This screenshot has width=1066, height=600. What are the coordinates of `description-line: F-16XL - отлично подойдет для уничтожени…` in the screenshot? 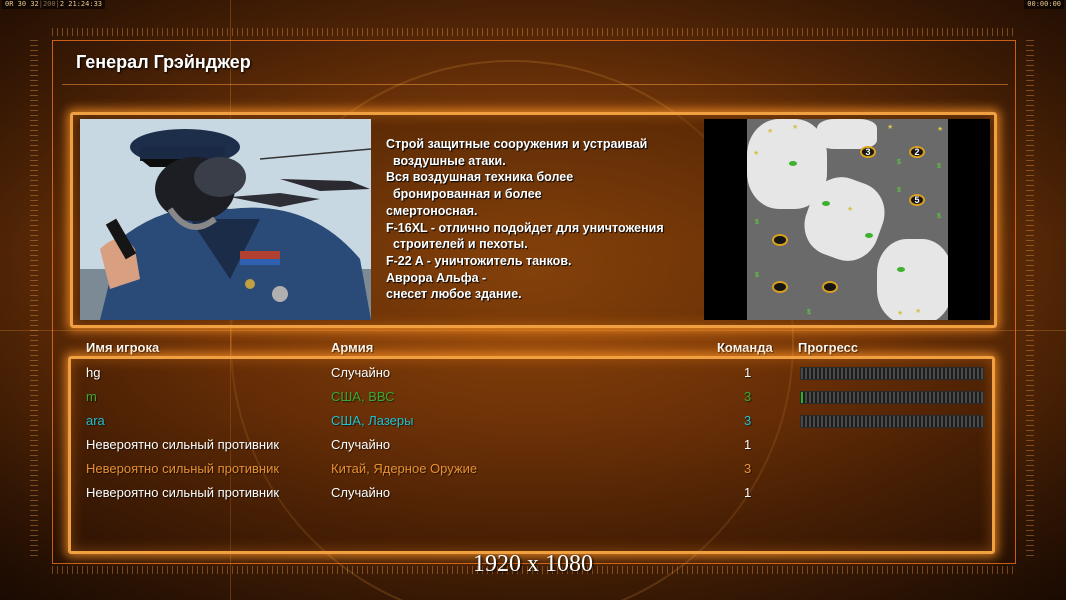 It's located at (525, 227).